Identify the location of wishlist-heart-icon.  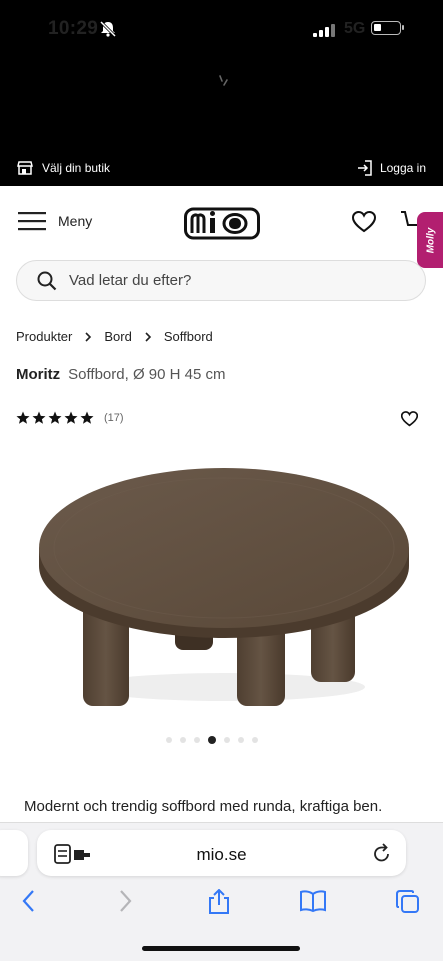
(364, 222).